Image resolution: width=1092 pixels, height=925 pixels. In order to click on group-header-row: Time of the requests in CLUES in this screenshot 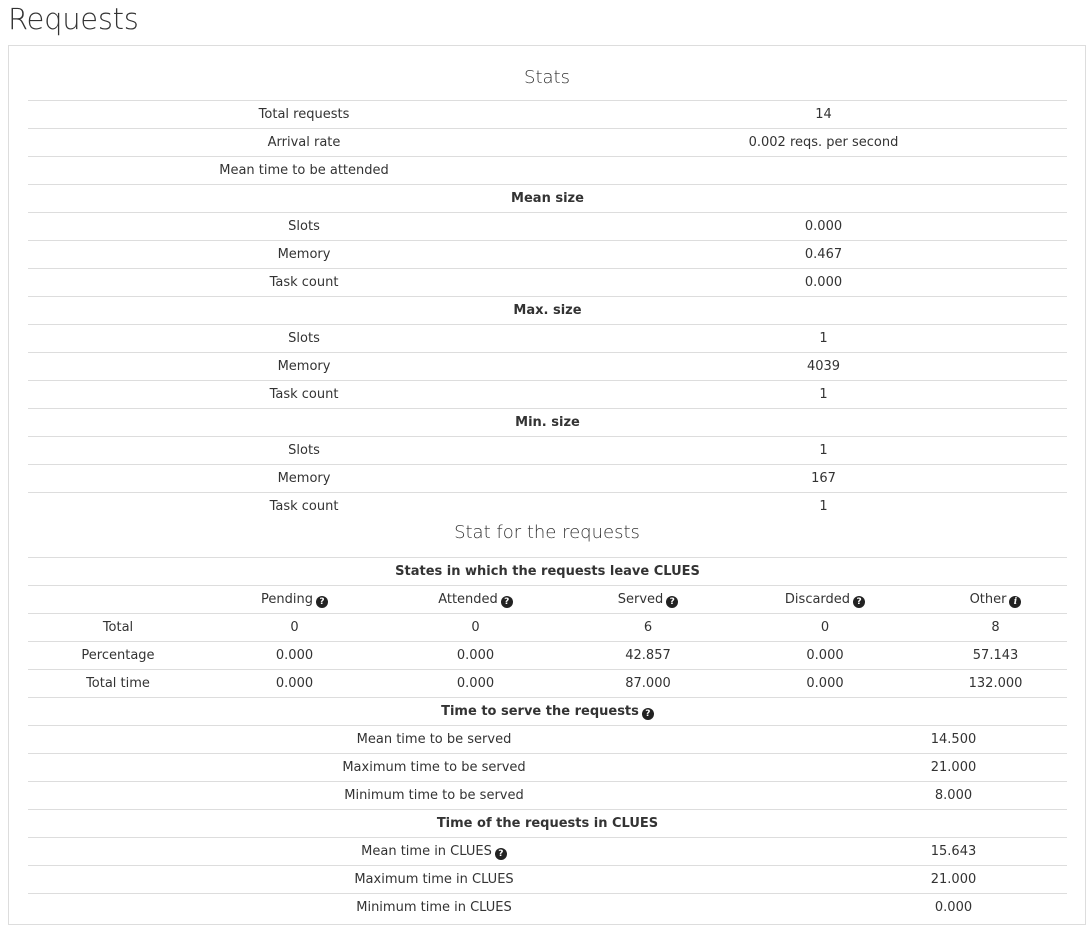, I will do `click(547, 823)`.